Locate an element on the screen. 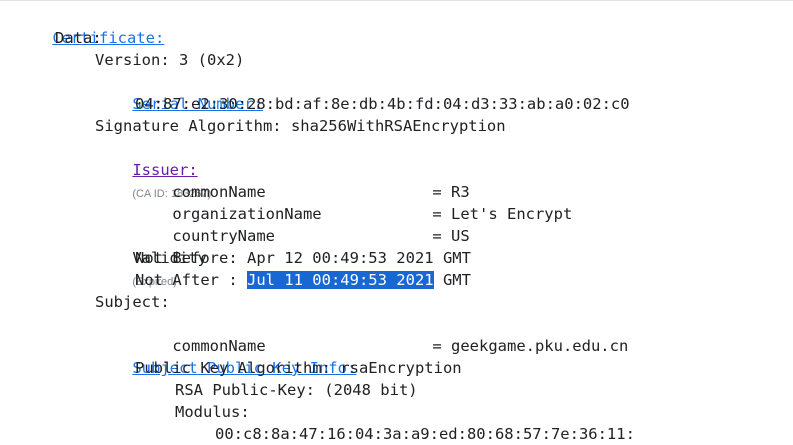 This screenshot has width=793, height=445. not-before-line: Not Before: Apr 12 00:49:53 2021 GMT is located at coordinates (303, 258).